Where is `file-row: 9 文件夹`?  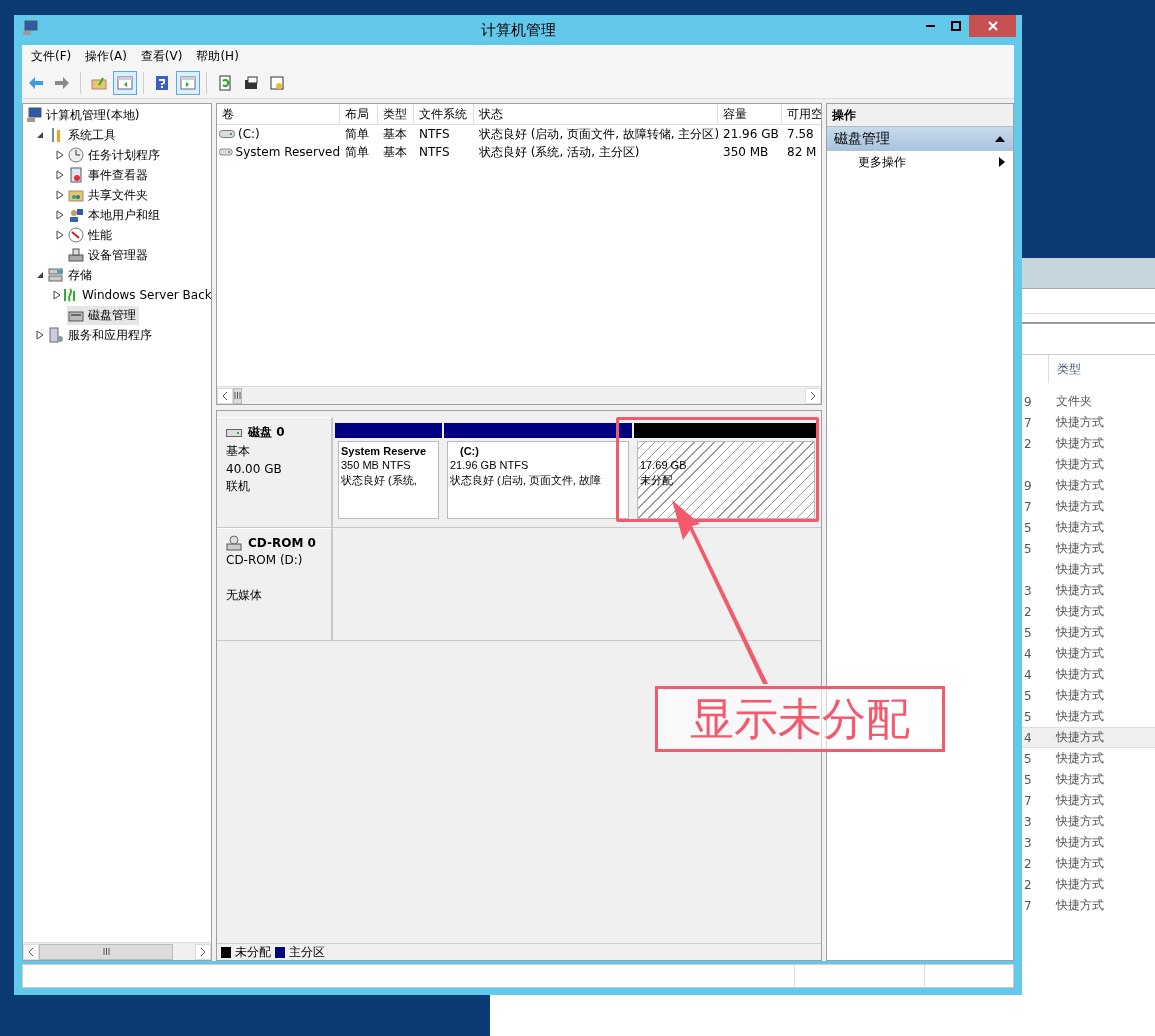 file-row: 9 文件夹 is located at coordinates (1088, 401).